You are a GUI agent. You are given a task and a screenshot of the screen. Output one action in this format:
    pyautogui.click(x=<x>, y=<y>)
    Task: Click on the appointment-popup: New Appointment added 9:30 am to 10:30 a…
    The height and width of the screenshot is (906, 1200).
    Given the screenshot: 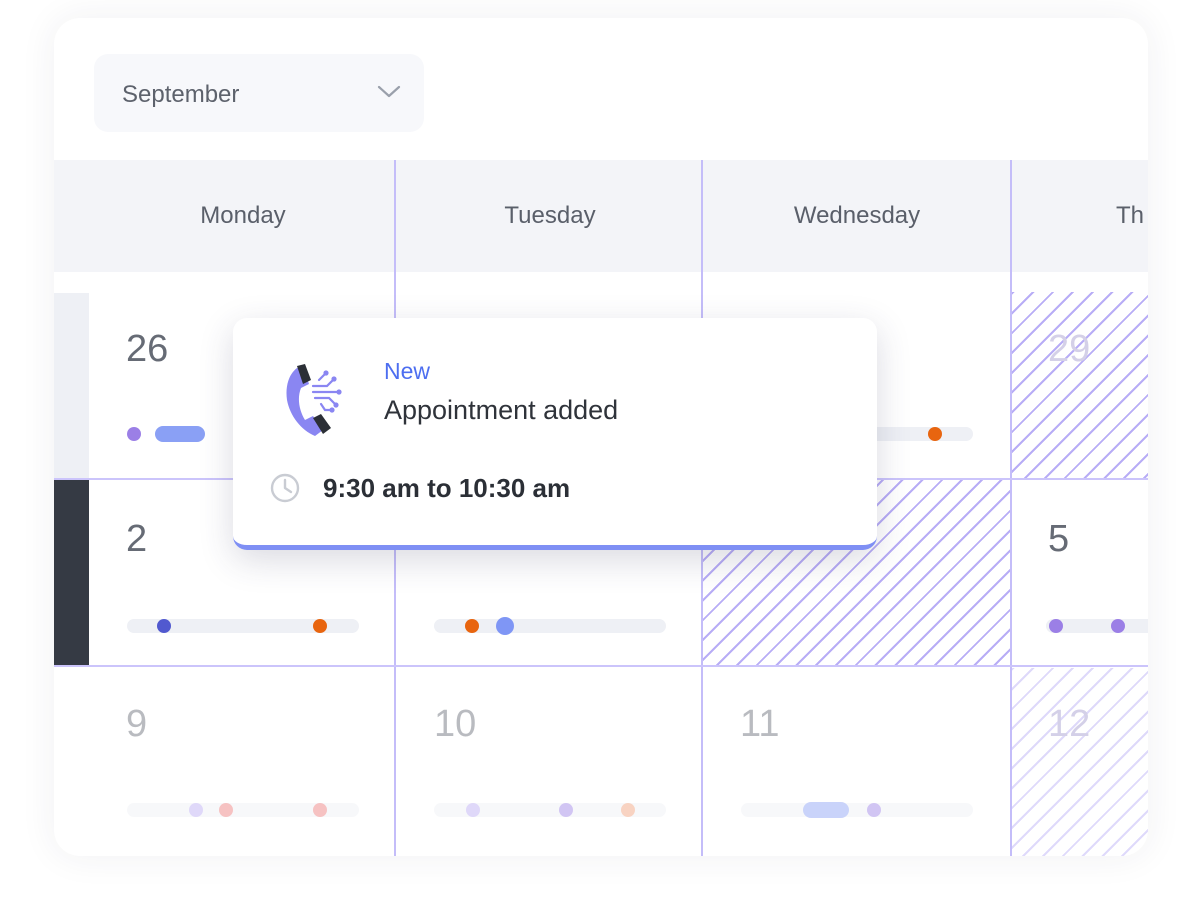 What is the action you would take?
    pyautogui.click(x=555, y=434)
    